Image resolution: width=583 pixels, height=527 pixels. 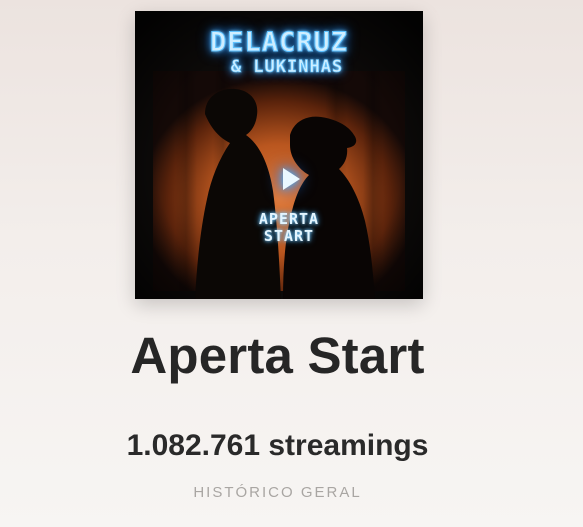 What do you see at coordinates (289, 219) in the screenshot?
I see `album-cover-title-line1: APERTA` at bounding box center [289, 219].